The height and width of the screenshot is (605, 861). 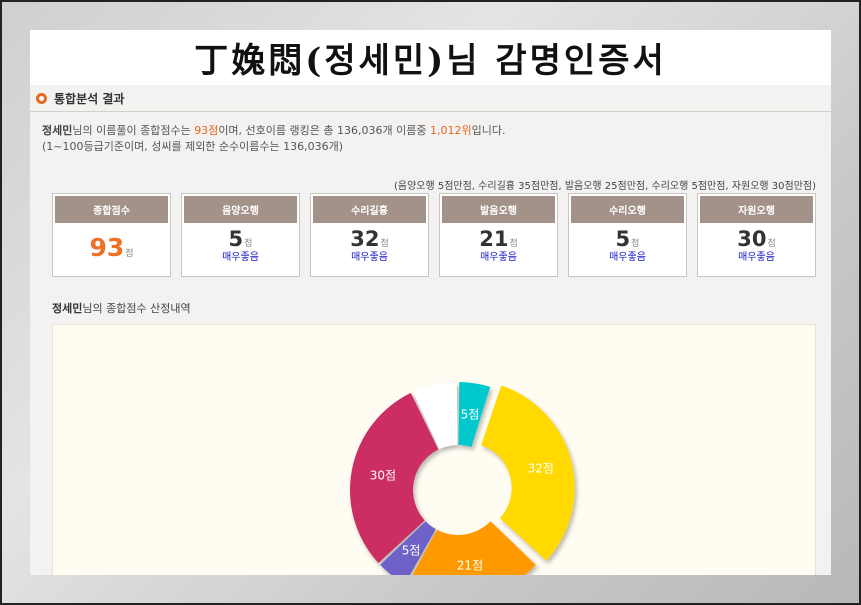 I want to click on score-box-label: 수리오행, so click(x=627, y=209).